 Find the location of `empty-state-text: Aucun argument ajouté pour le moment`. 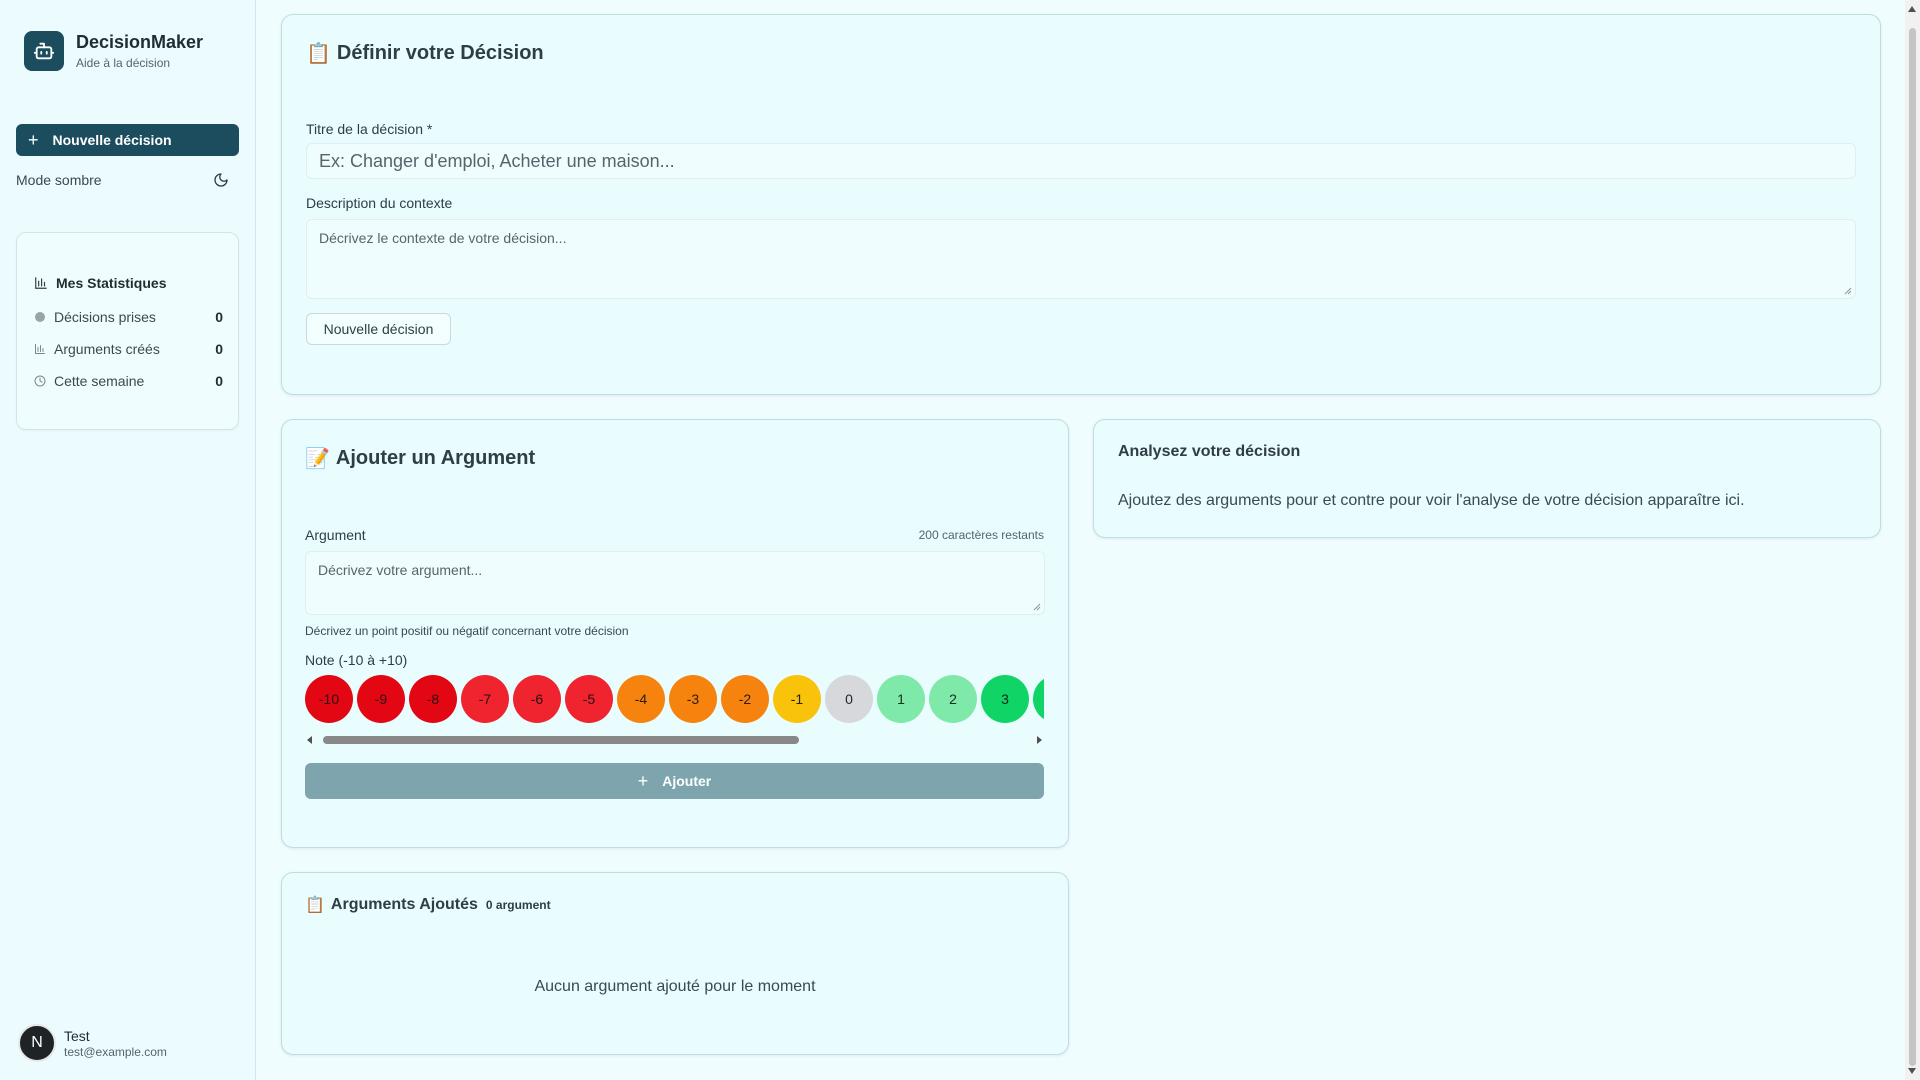

empty-state-text: Aucun argument ajouté pour le moment is located at coordinates (675, 986).